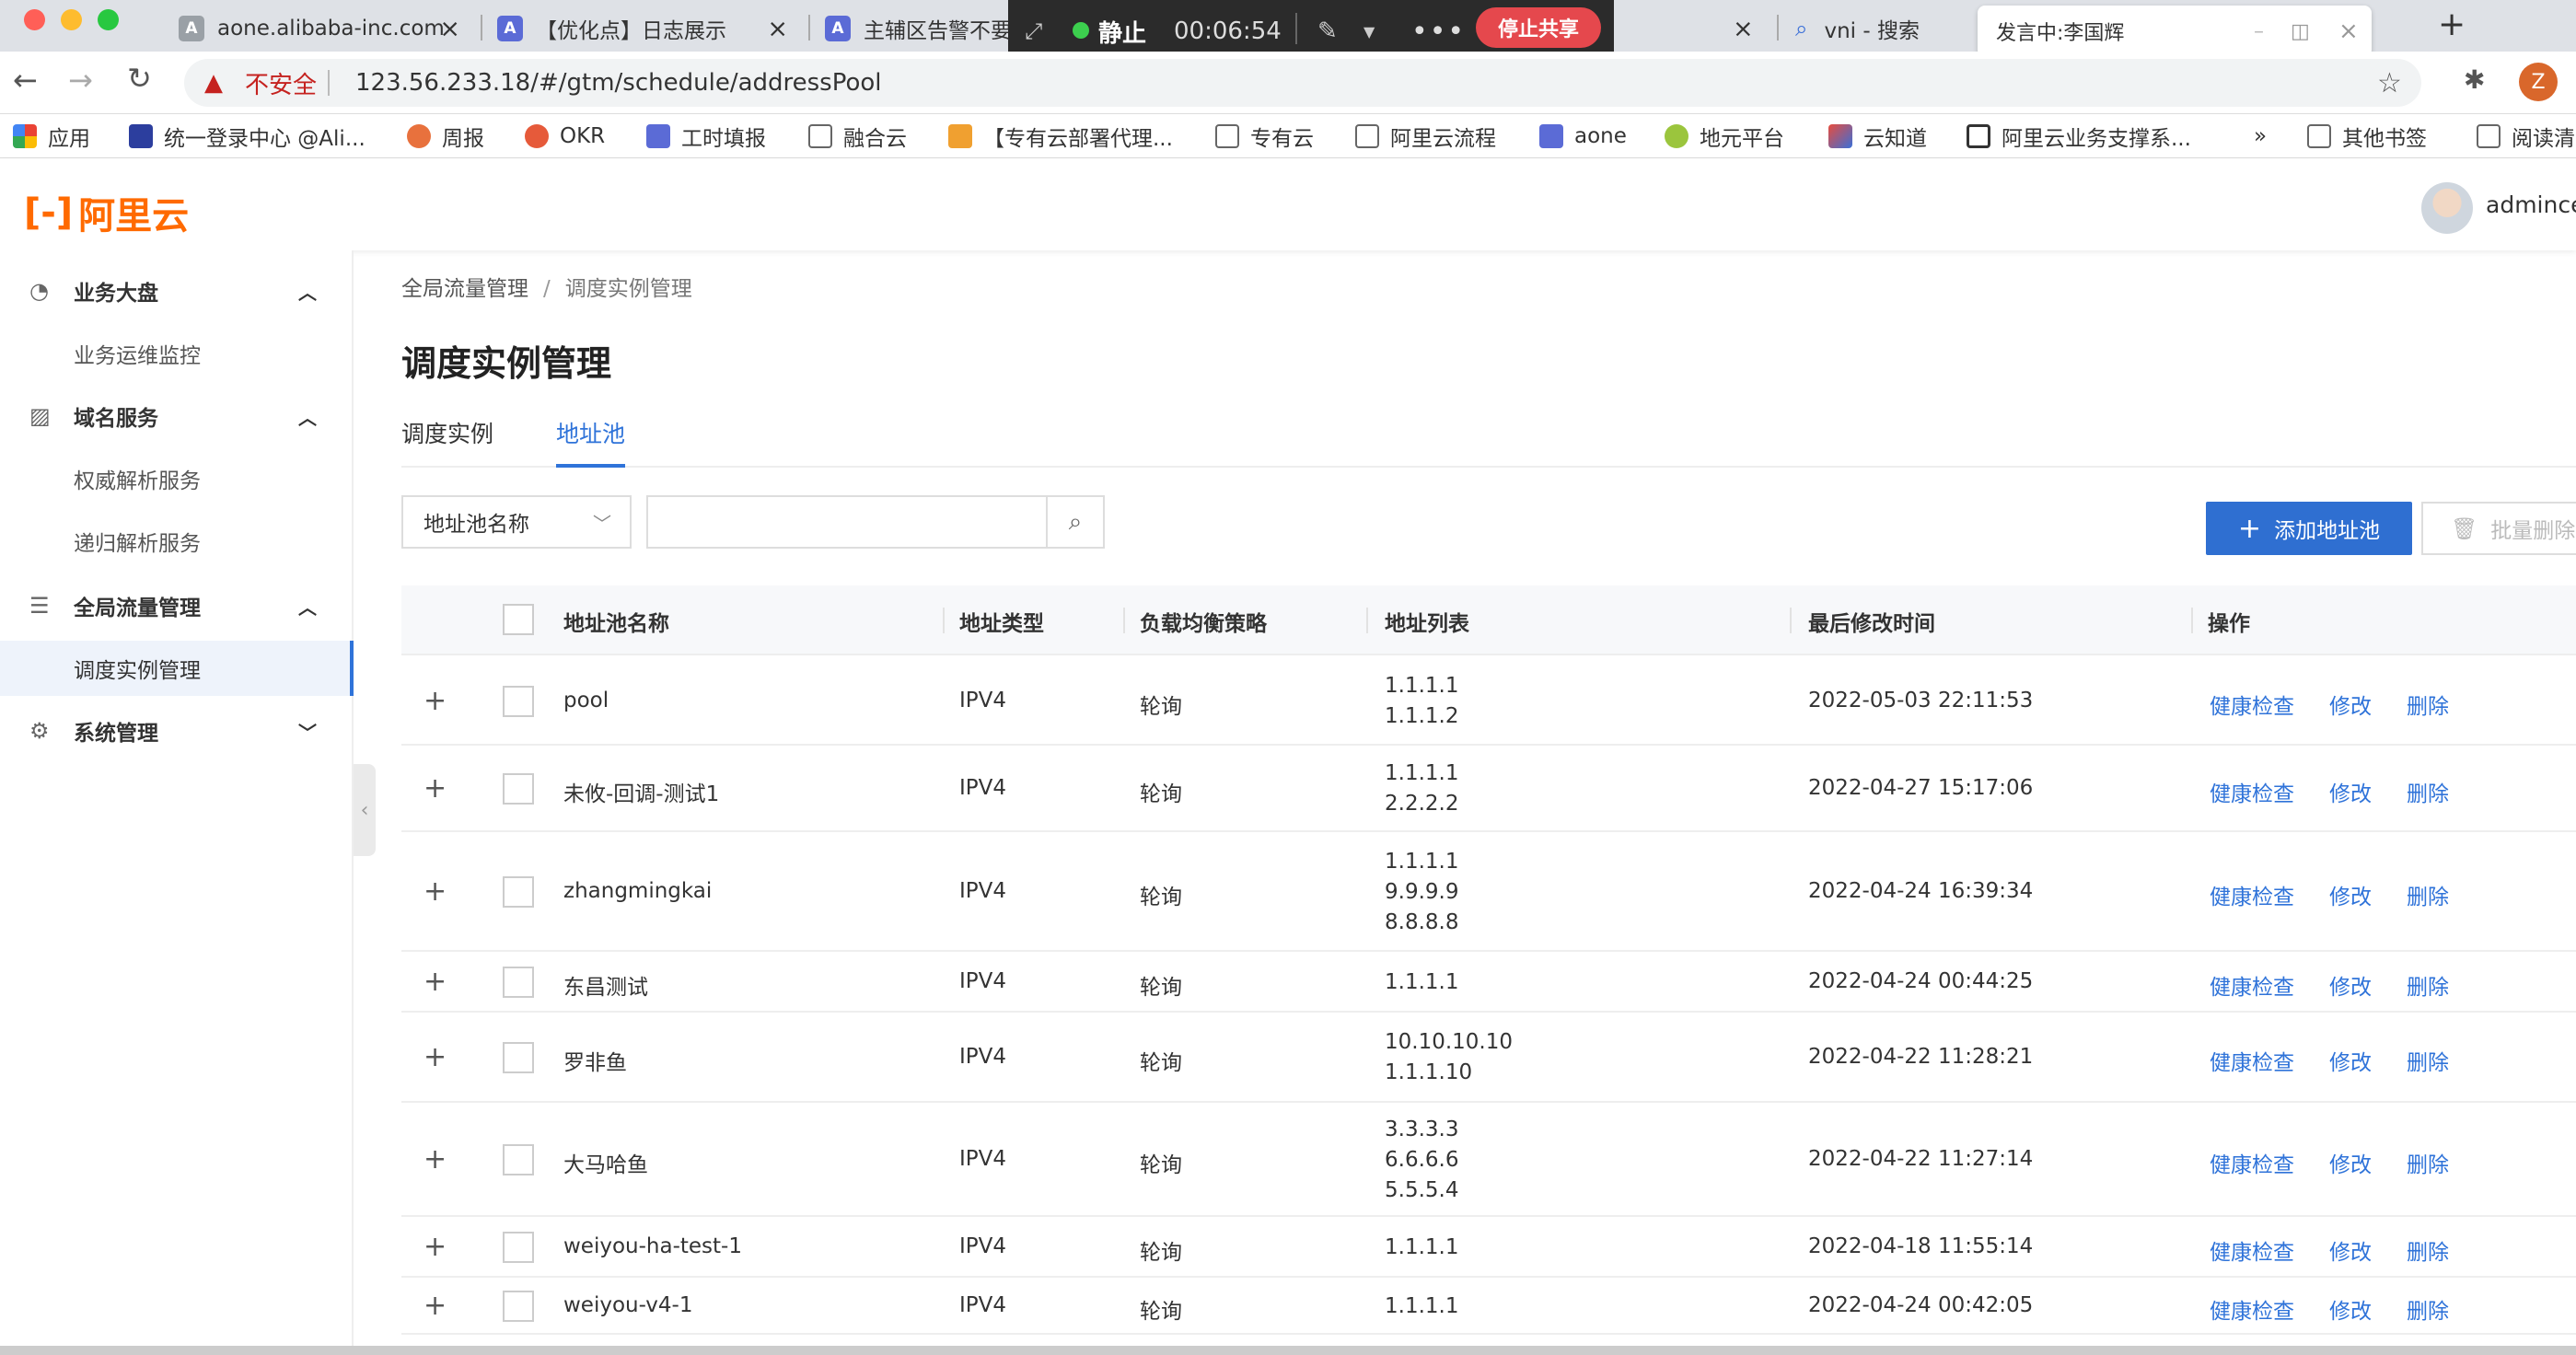  What do you see at coordinates (2447, 208) in the screenshot?
I see `avatar` at bounding box center [2447, 208].